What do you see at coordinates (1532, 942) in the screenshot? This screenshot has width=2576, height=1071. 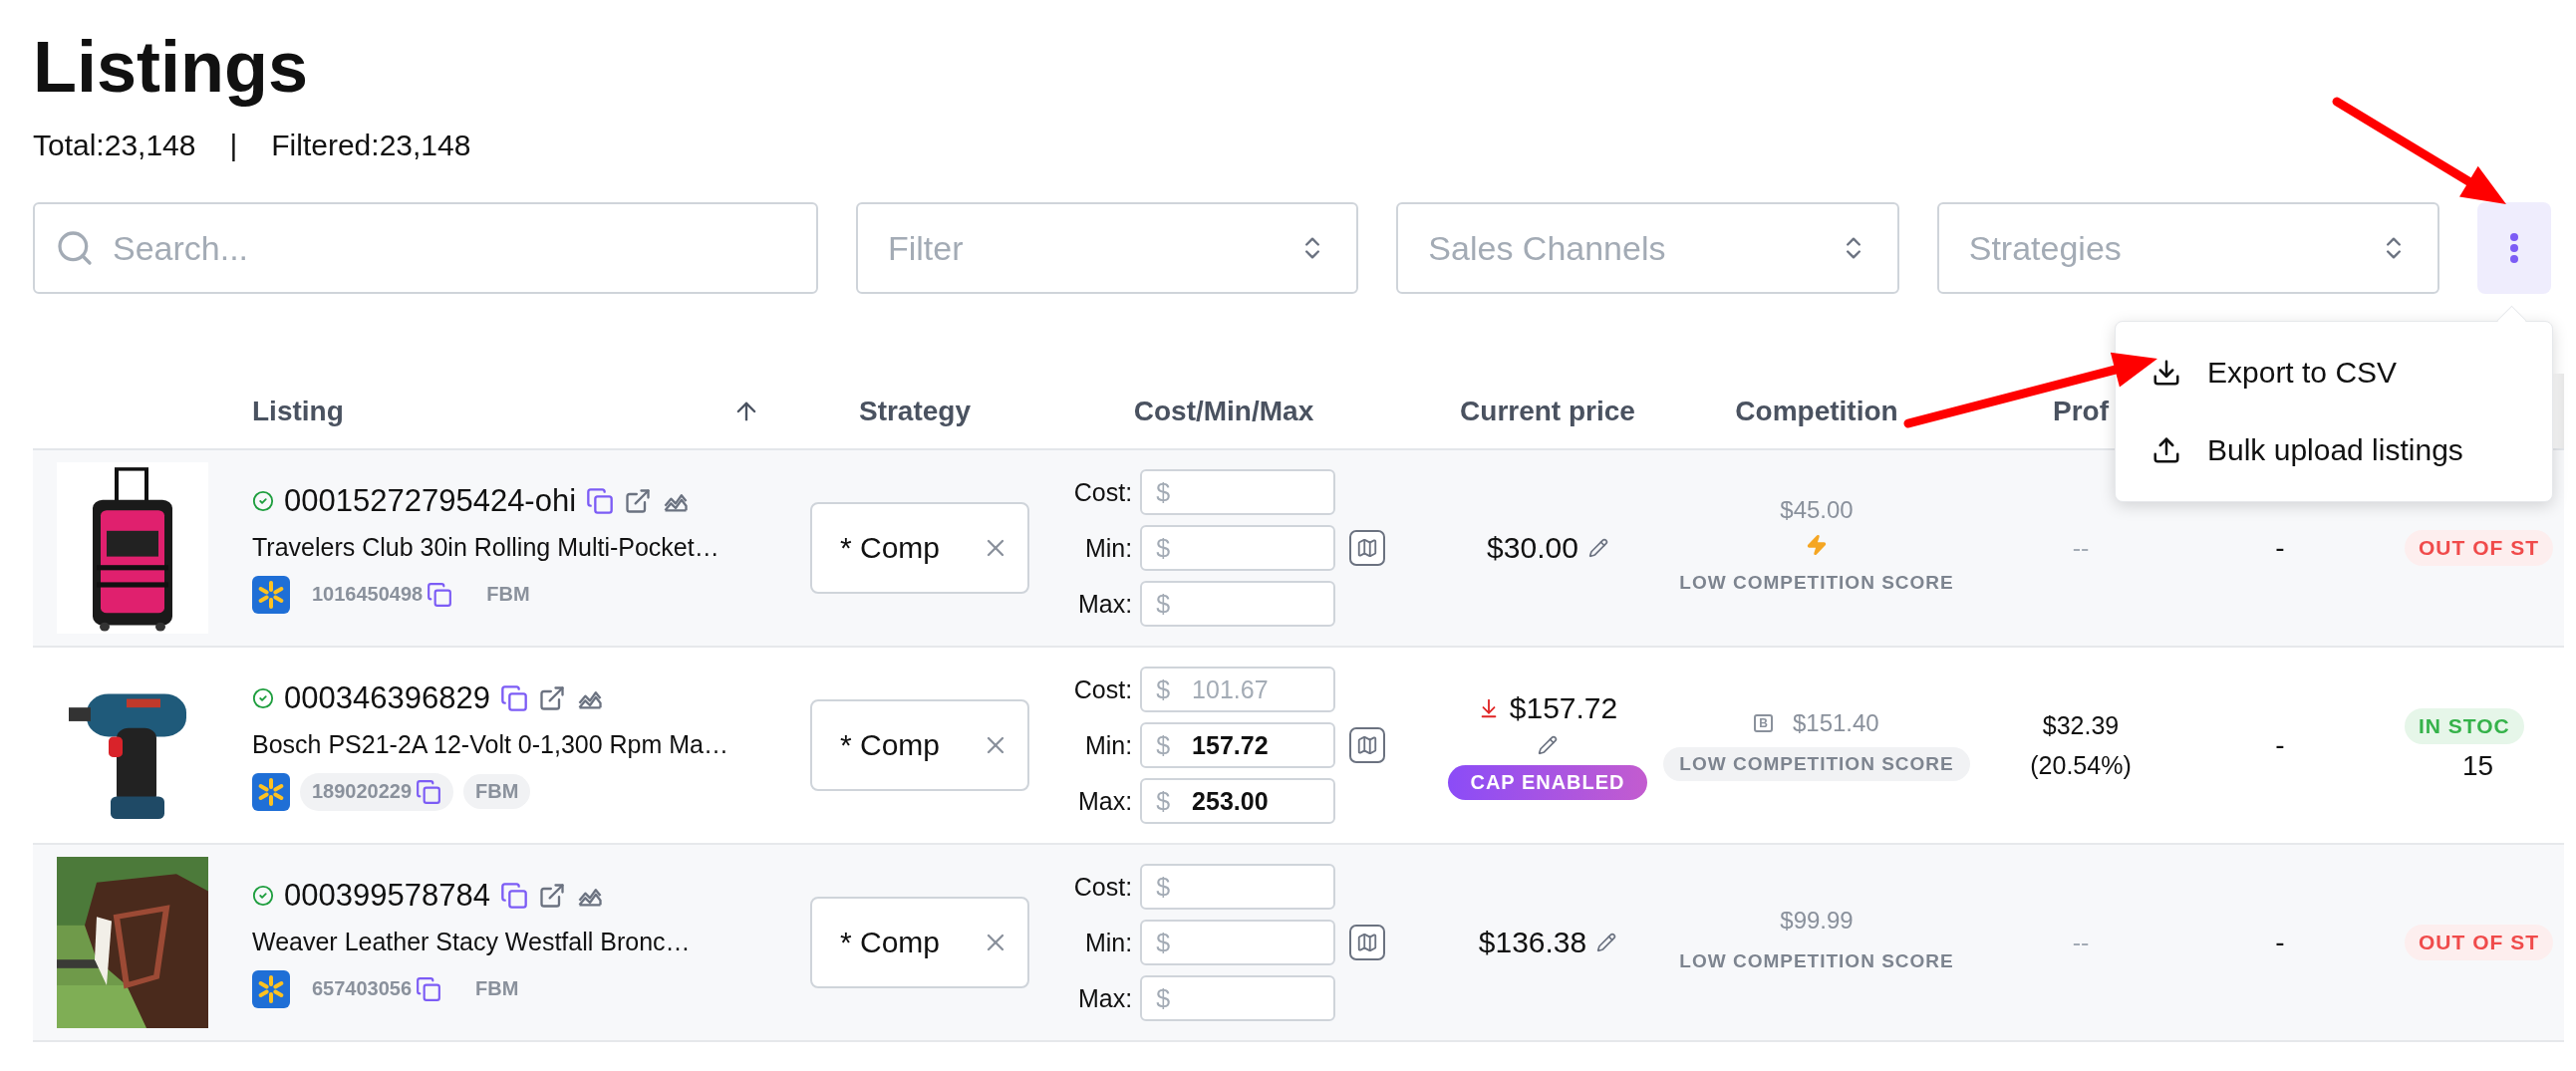 I see `current-price: $136.38` at bounding box center [1532, 942].